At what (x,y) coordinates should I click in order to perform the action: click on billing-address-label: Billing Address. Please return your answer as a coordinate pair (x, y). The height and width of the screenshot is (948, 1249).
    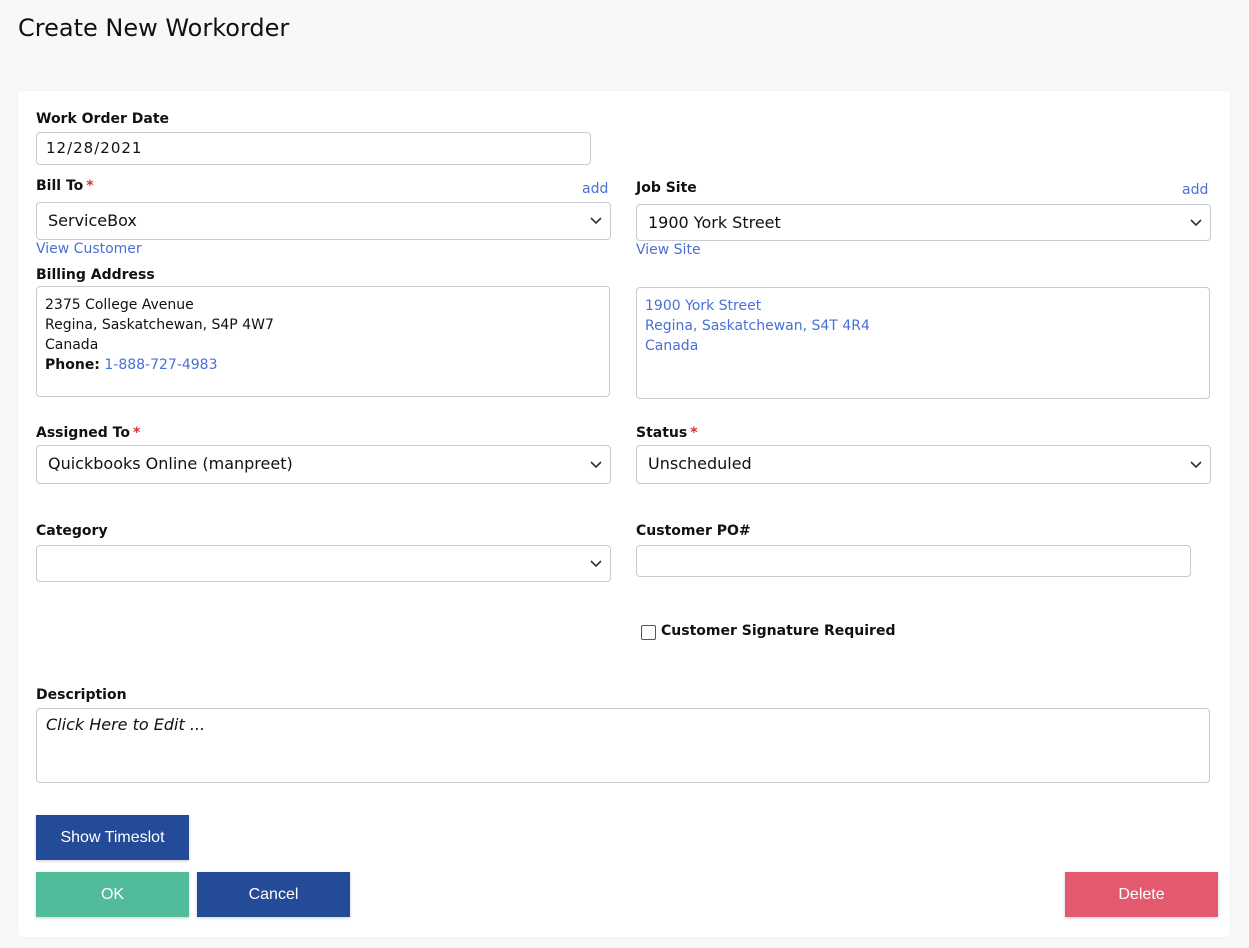
    Looking at the image, I should click on (95, 275).